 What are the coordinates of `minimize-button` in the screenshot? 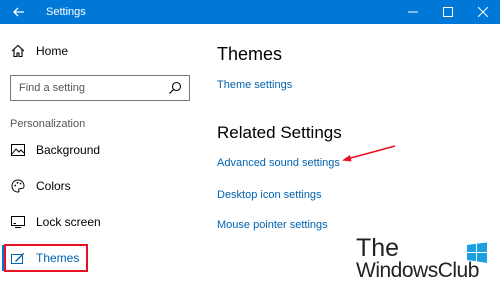 It's located at (413, 12).